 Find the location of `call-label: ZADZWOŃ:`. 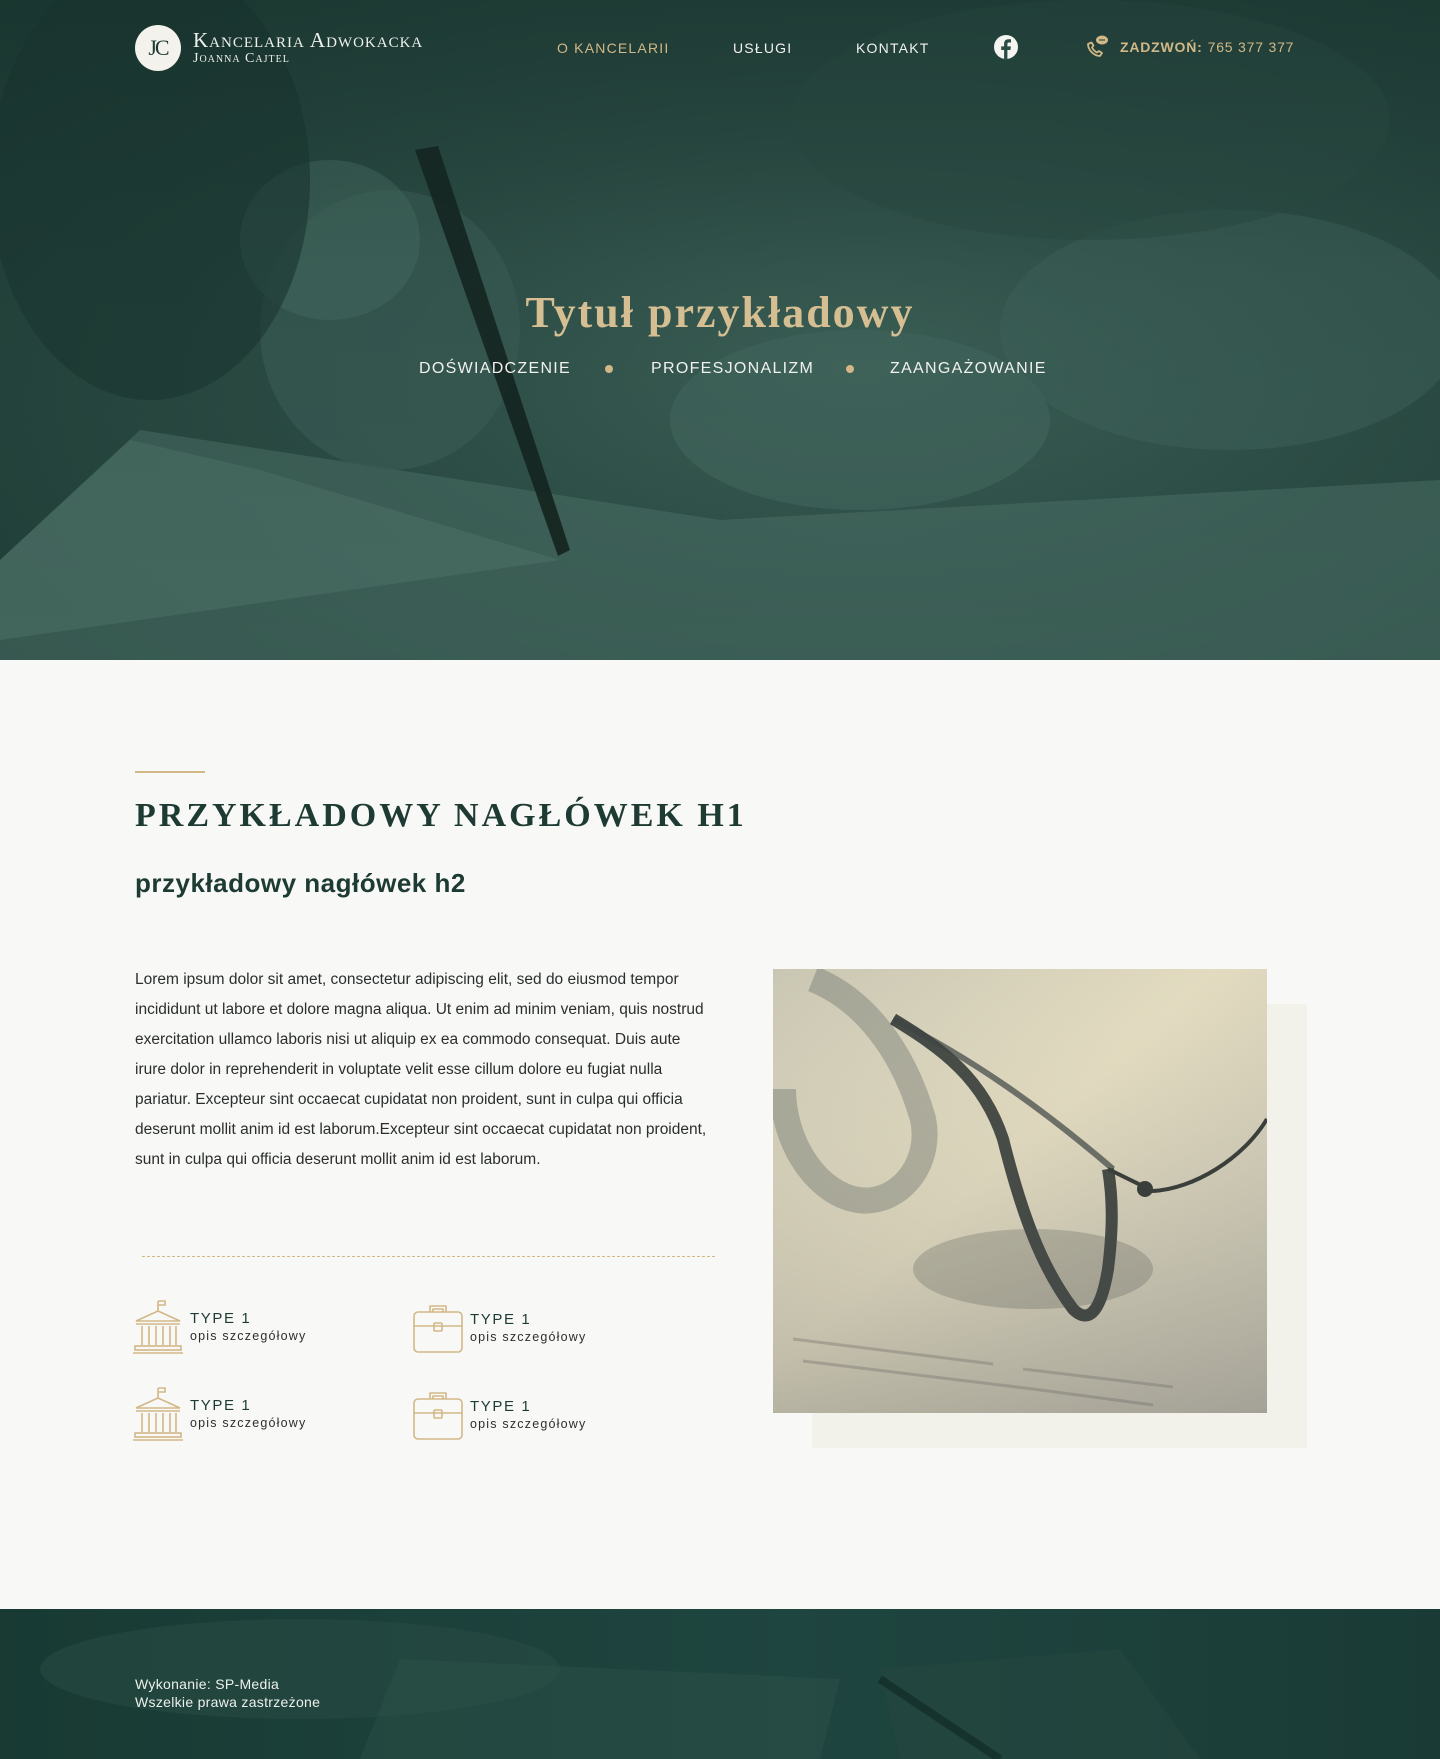

call-label: ZADZWOŃ: is located at coordinates (1161, 47).